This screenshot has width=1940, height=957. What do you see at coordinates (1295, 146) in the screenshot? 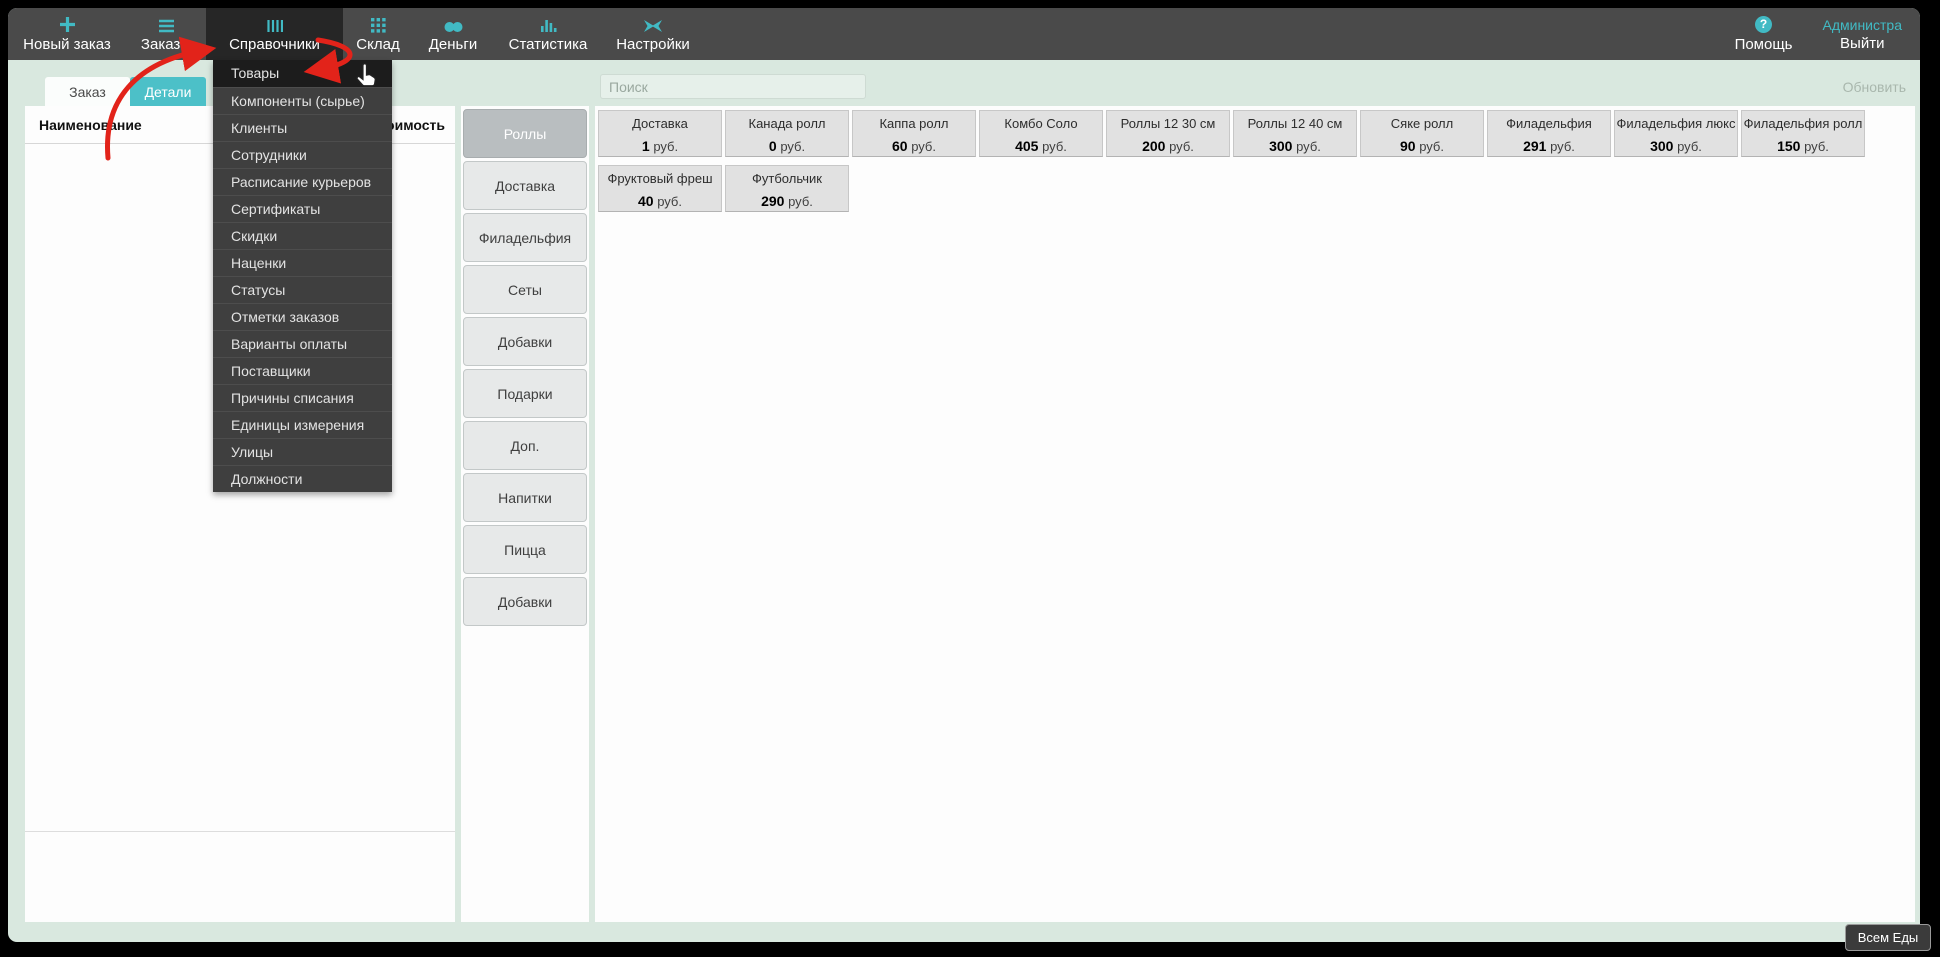
I see `product-price: 300 руб.` at bounding box center [1295, 146].